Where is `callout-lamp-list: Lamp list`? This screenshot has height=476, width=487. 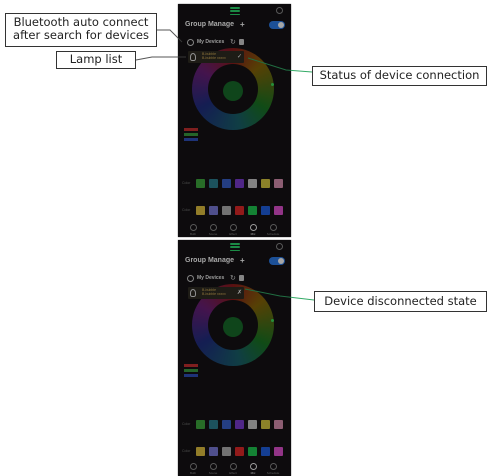 callout-lamp-list: Lamp list is located at coordinates (96, 60).